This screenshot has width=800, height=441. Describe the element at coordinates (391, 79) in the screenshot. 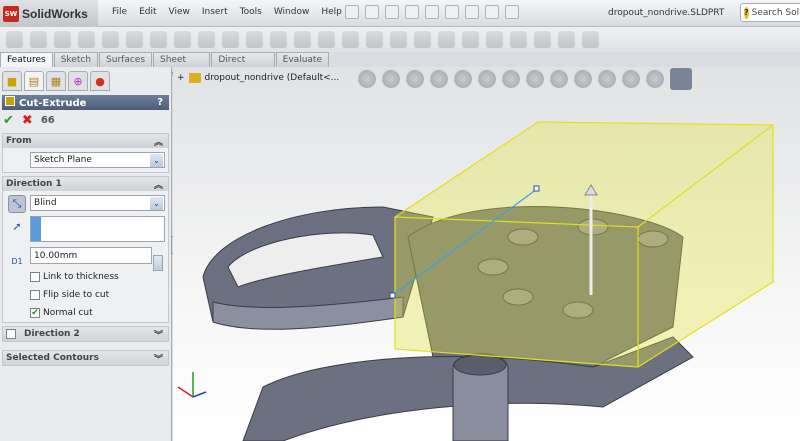

I see `zoom-to-area-icon` at that location.